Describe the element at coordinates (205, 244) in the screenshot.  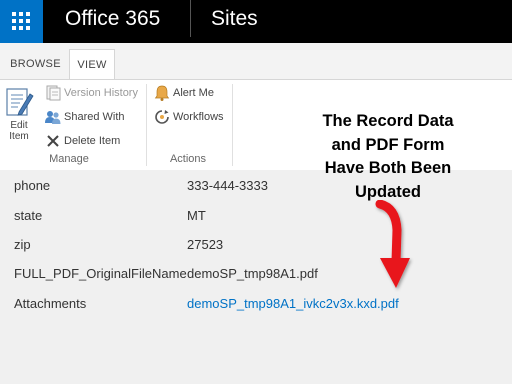
I see `field-value-zip: 27523` at that location.